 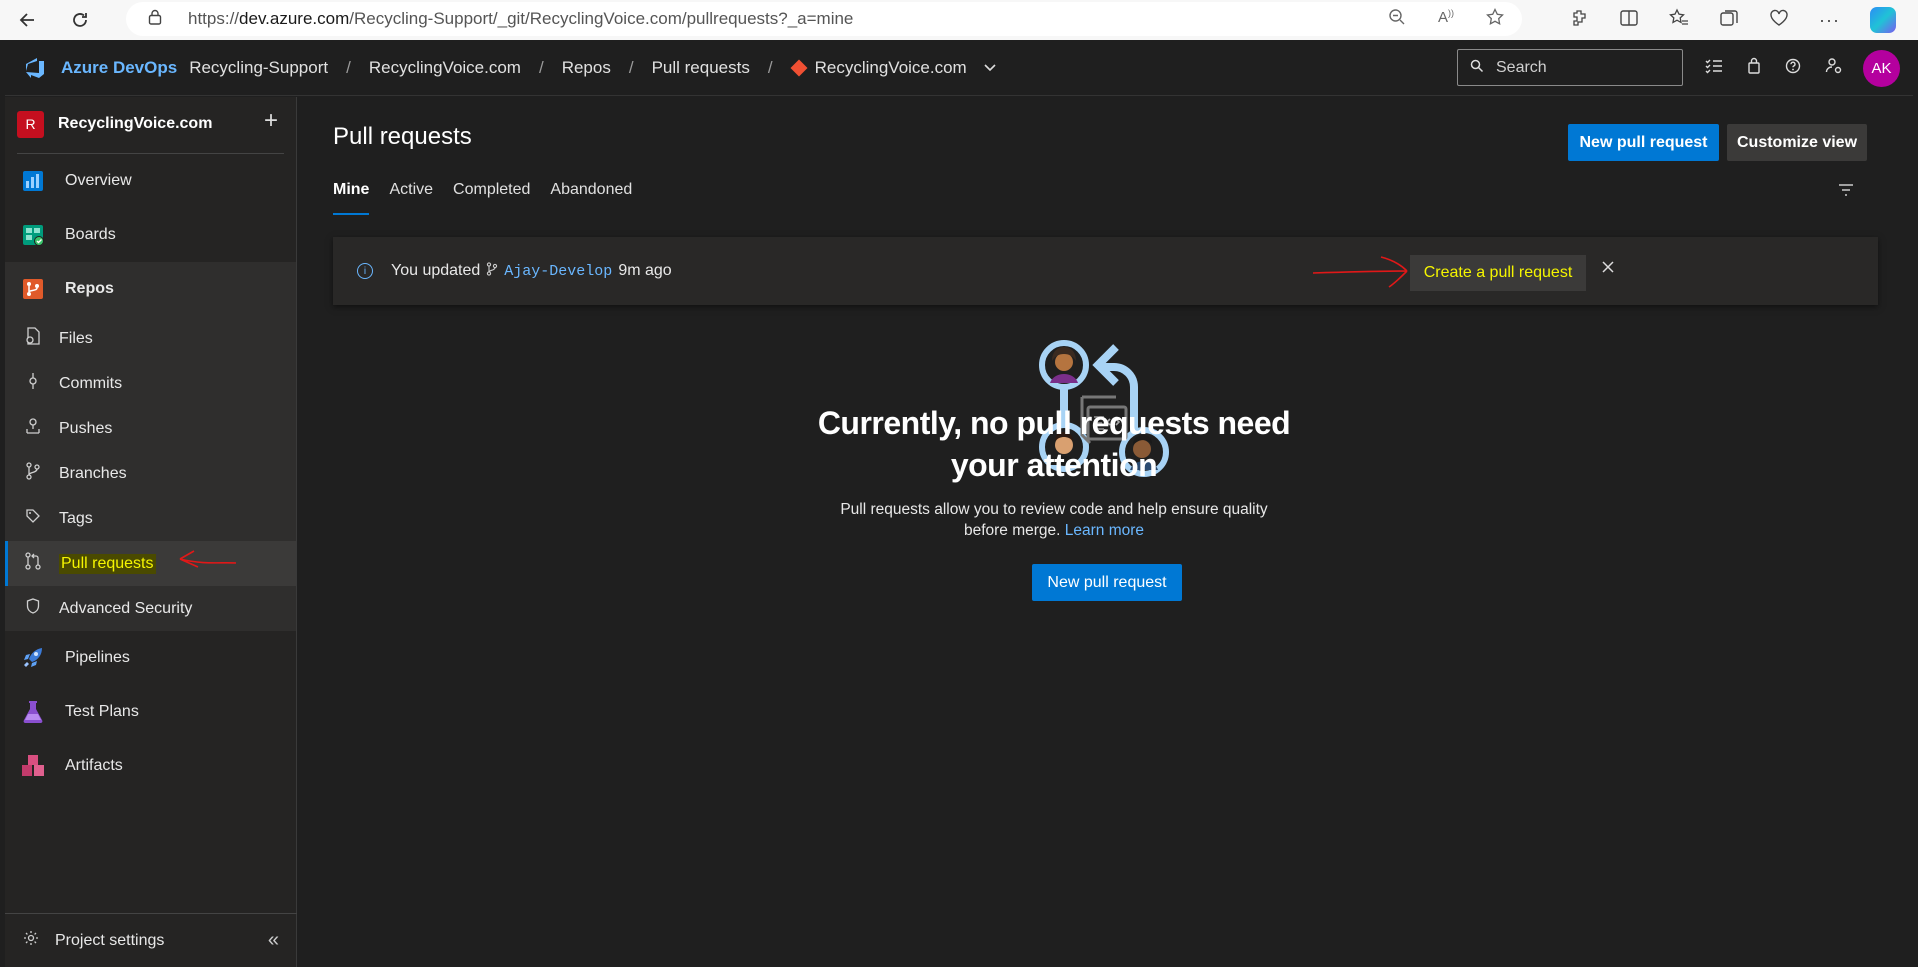 I want to click on sidebar-item-branches: Branches, so click(x=150, y=473).